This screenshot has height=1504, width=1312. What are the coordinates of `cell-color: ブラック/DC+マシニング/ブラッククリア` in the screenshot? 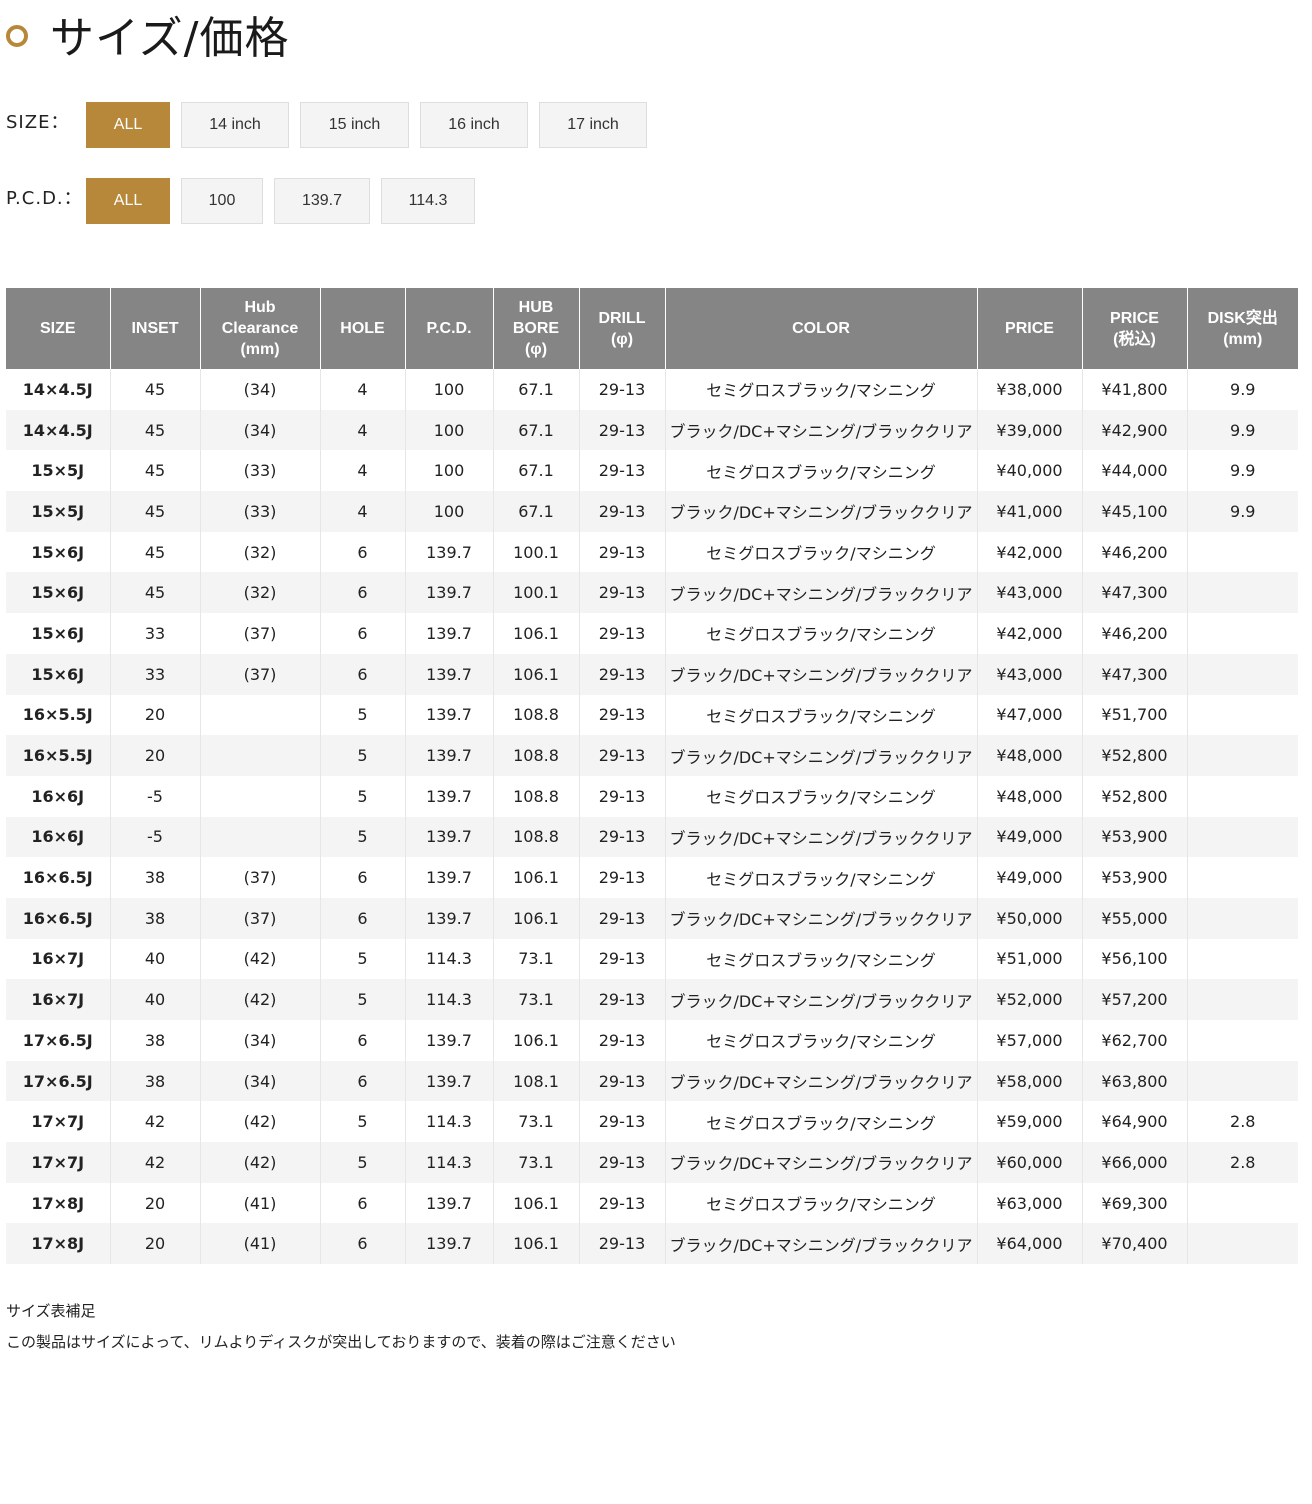 It's located at (821, 837).